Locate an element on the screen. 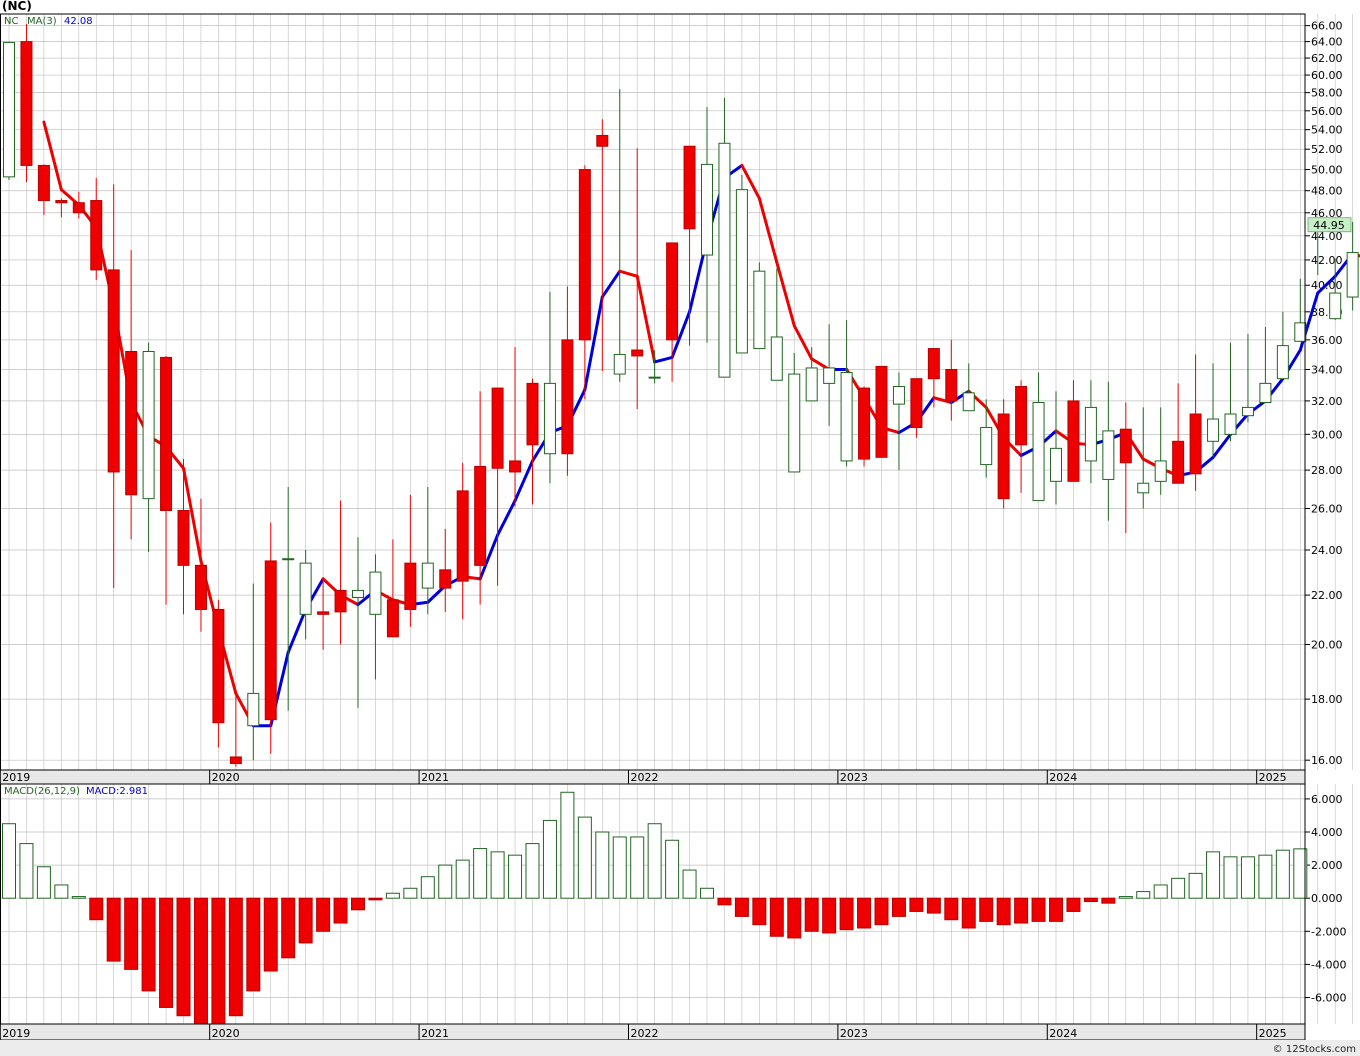 The width and height of the screenshot is (1360, 1056). price-tick-label: 66.00 is located at coordinates (1327, 26).